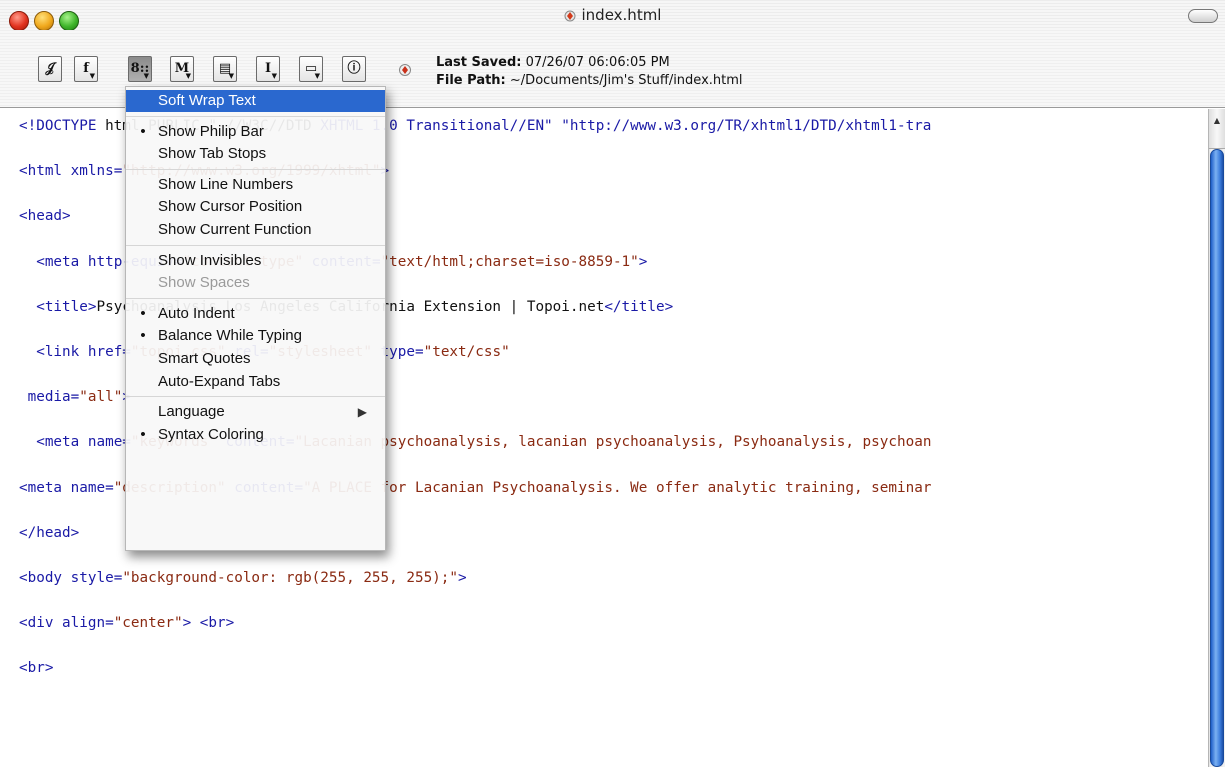  I want to click on menu-item-label: Show Invisibles, so click(210, 260).